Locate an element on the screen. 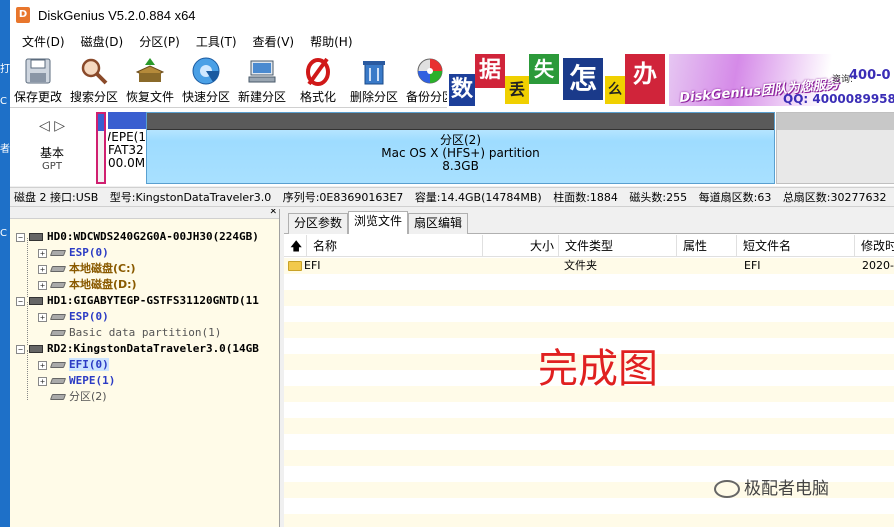 This screenshot has height=527, width=894. tree-partition: + 本地磁盘(C:) is located at coordinates (87, 269).